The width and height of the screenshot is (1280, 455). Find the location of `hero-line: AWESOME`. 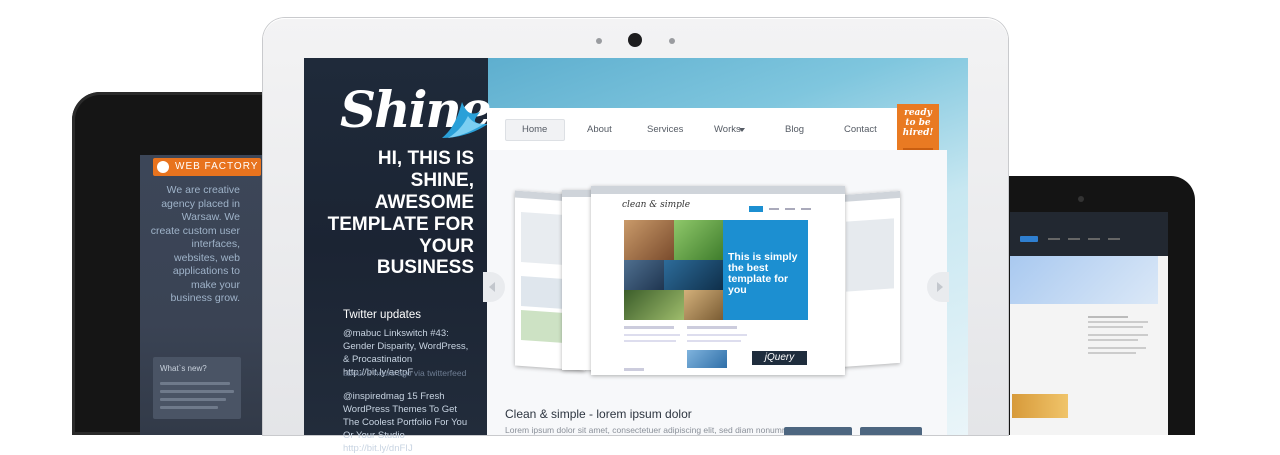

hero-line: AWESOME is located at coordinates (424, 202).